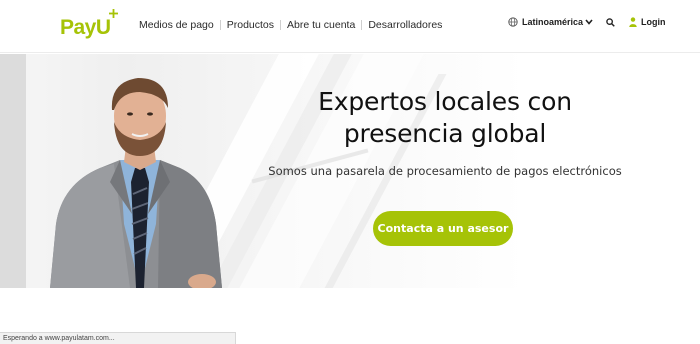  Describe the element at coordinates (443, 228) in the screenshot. I see `contact-advisor-button: Contacta a un asesor` at that location.